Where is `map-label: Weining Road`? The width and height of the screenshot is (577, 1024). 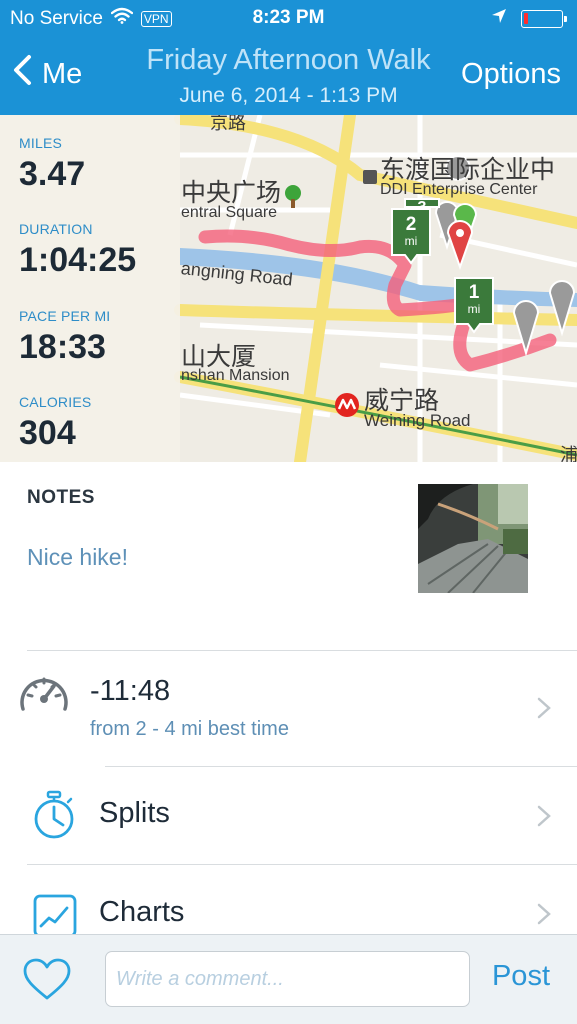 map-label: Weining Road is located at coordinates (417, 420).